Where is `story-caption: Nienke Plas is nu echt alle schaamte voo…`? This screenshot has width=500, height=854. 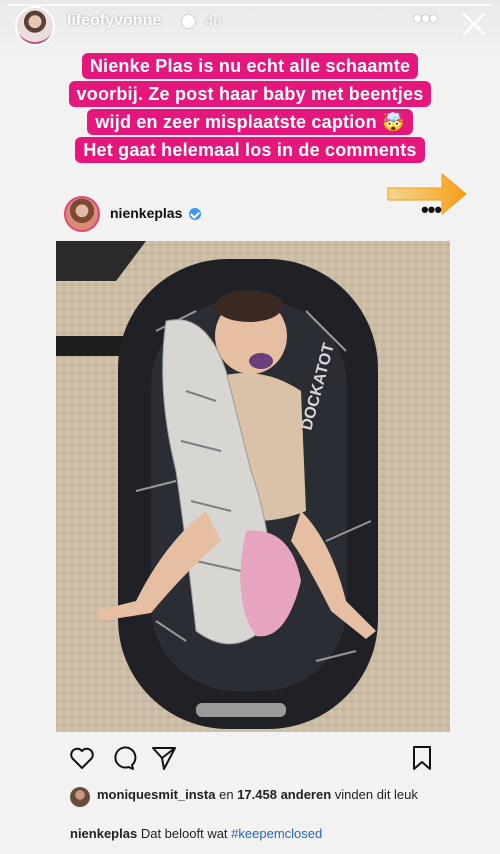
story-caption: Nienke Plas is nu echt alle schaamte voo… is located at coordinates (250, 108).